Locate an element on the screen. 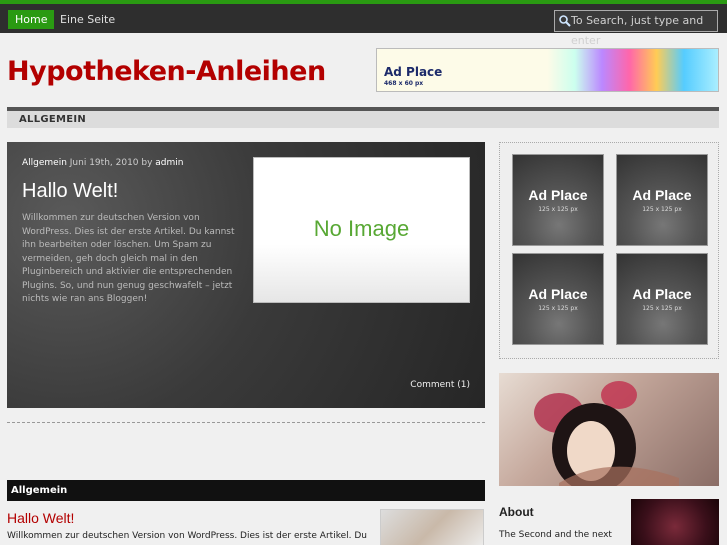 This screenshot has height=545, width=727. featured-post-meta: Allgemein Juni 19th, 2010 by admin is located at coordinates (102, 163).